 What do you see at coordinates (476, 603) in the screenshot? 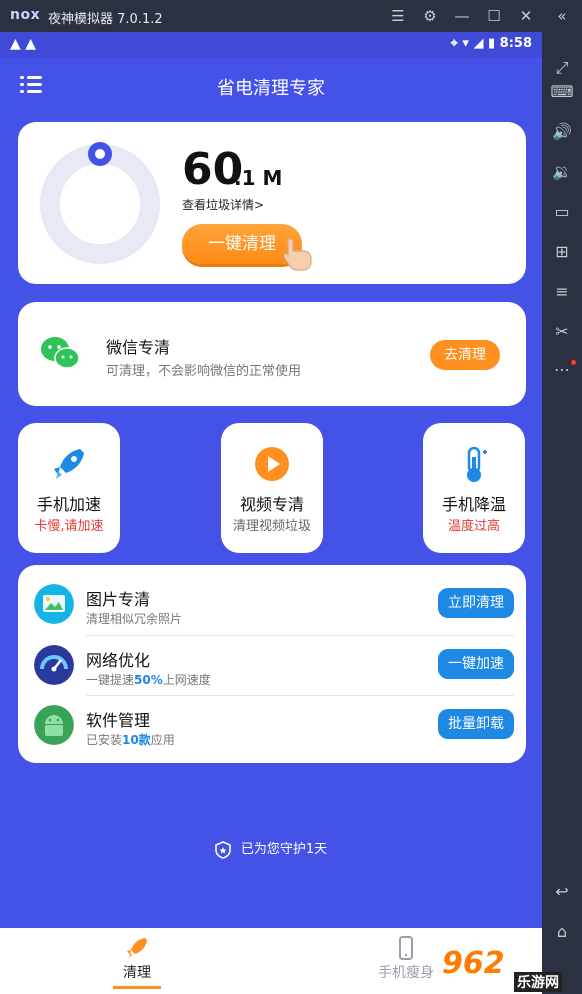
I see `clean-now-button: 立即清理` at bounding box center [476, 603].